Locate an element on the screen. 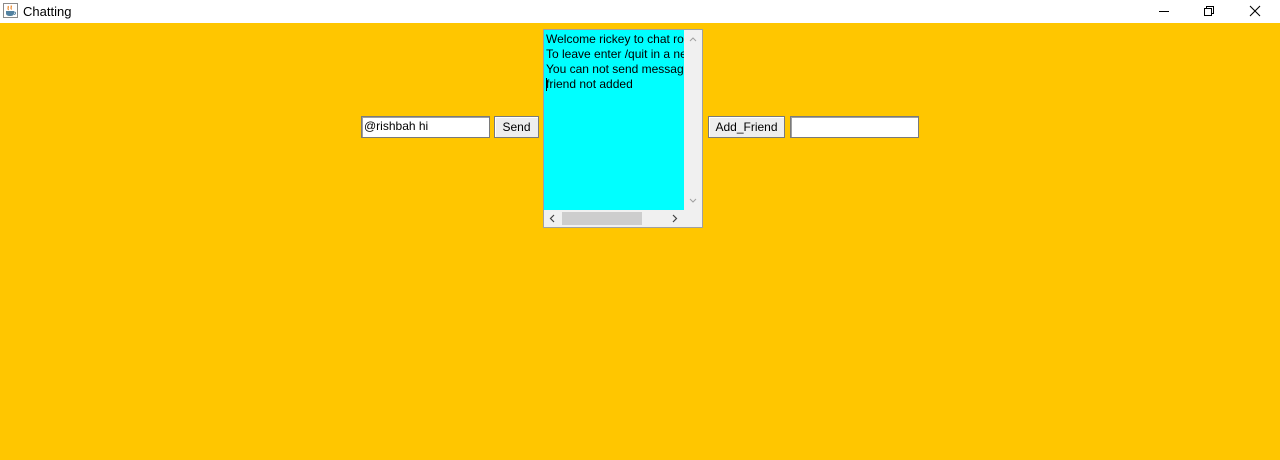  friend-name-input is located at coordinates (854, 127).